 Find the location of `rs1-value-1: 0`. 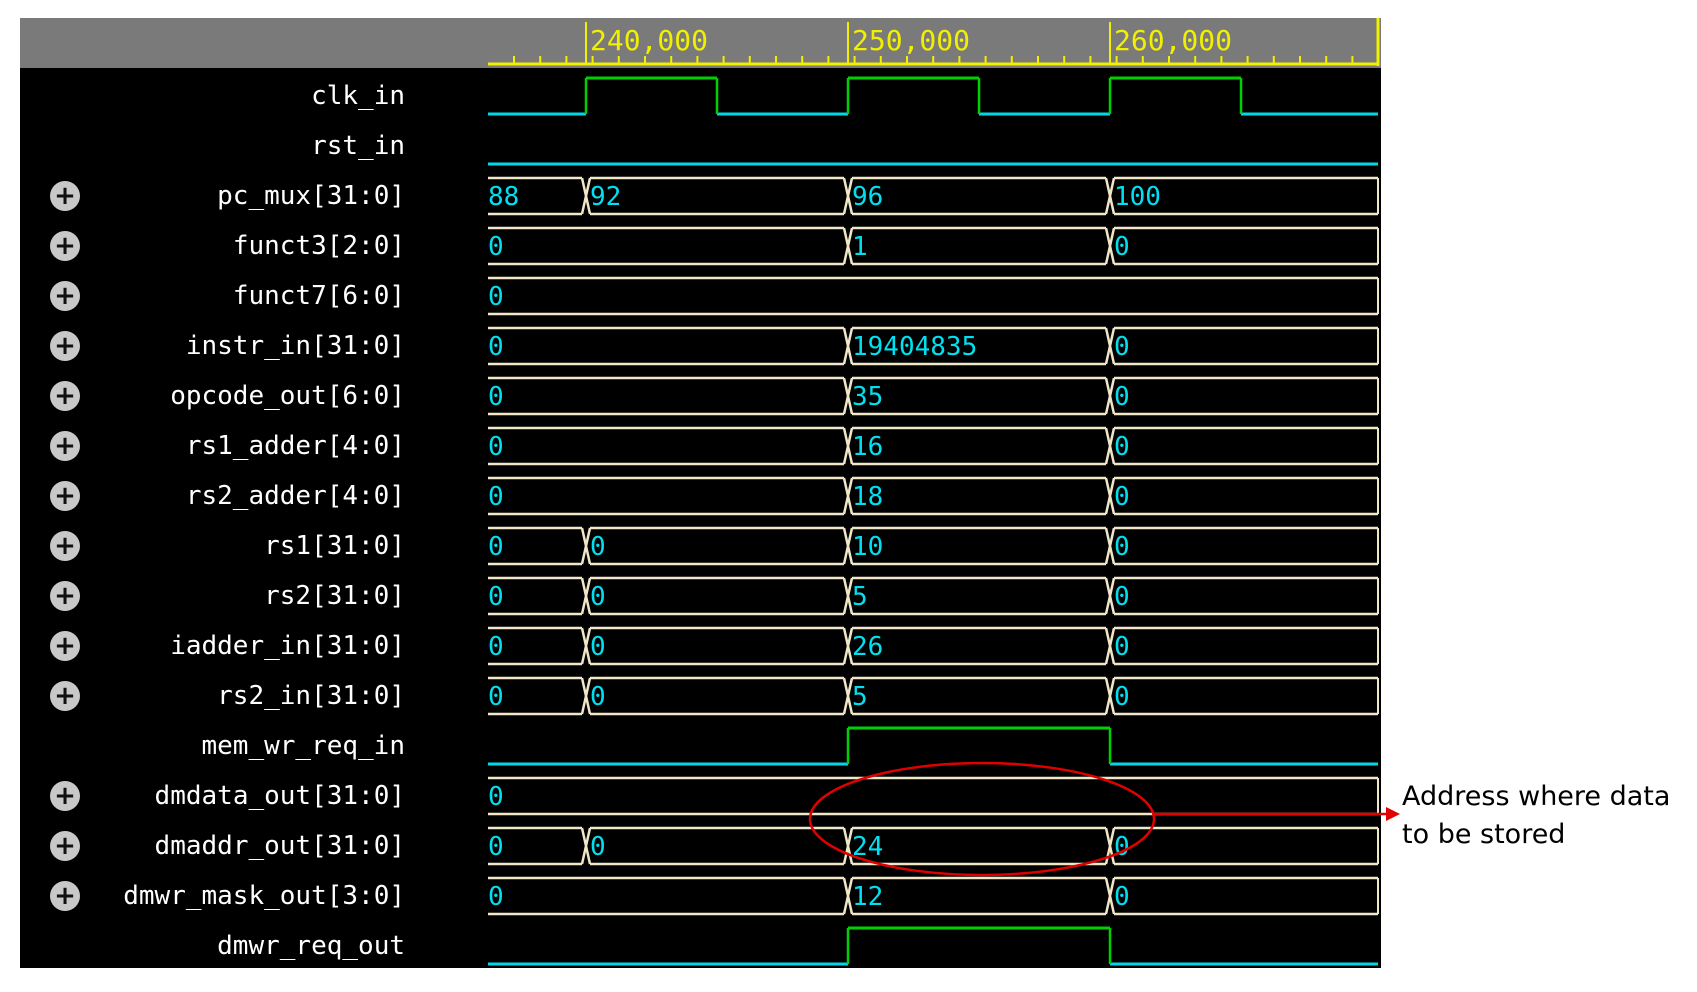

rs1-value-1: 0 is located at coordinates (598, 547).